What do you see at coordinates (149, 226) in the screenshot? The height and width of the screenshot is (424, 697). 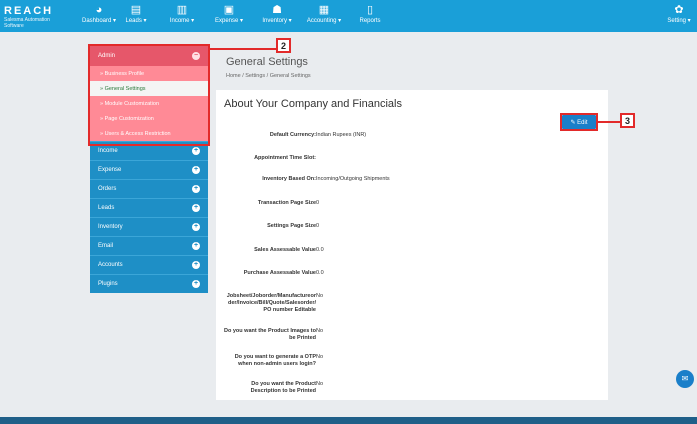 I see `sidebar-item-inventory: Inventory +` at bounding box center [149, 226].